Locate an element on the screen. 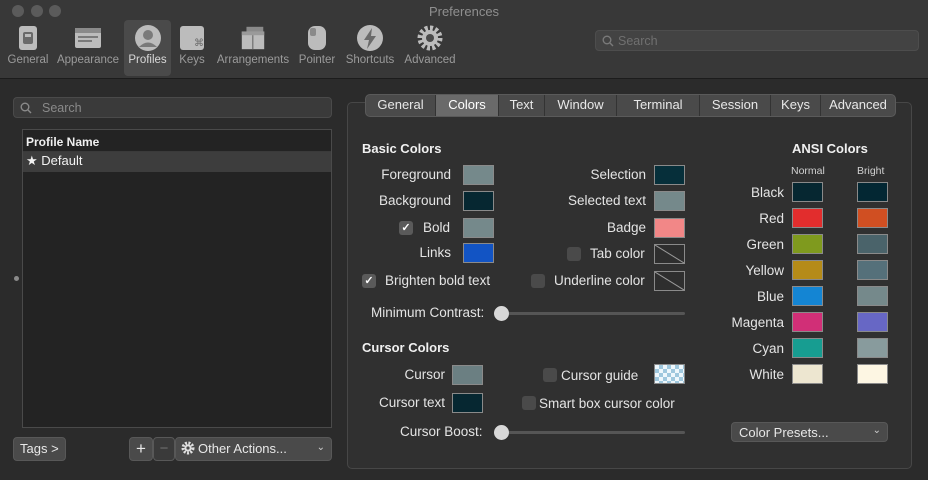 Image resolution: width=928 pixels, height=480 pixels. toolbar-advanced: Advanced is located at coordinates (430, 48).